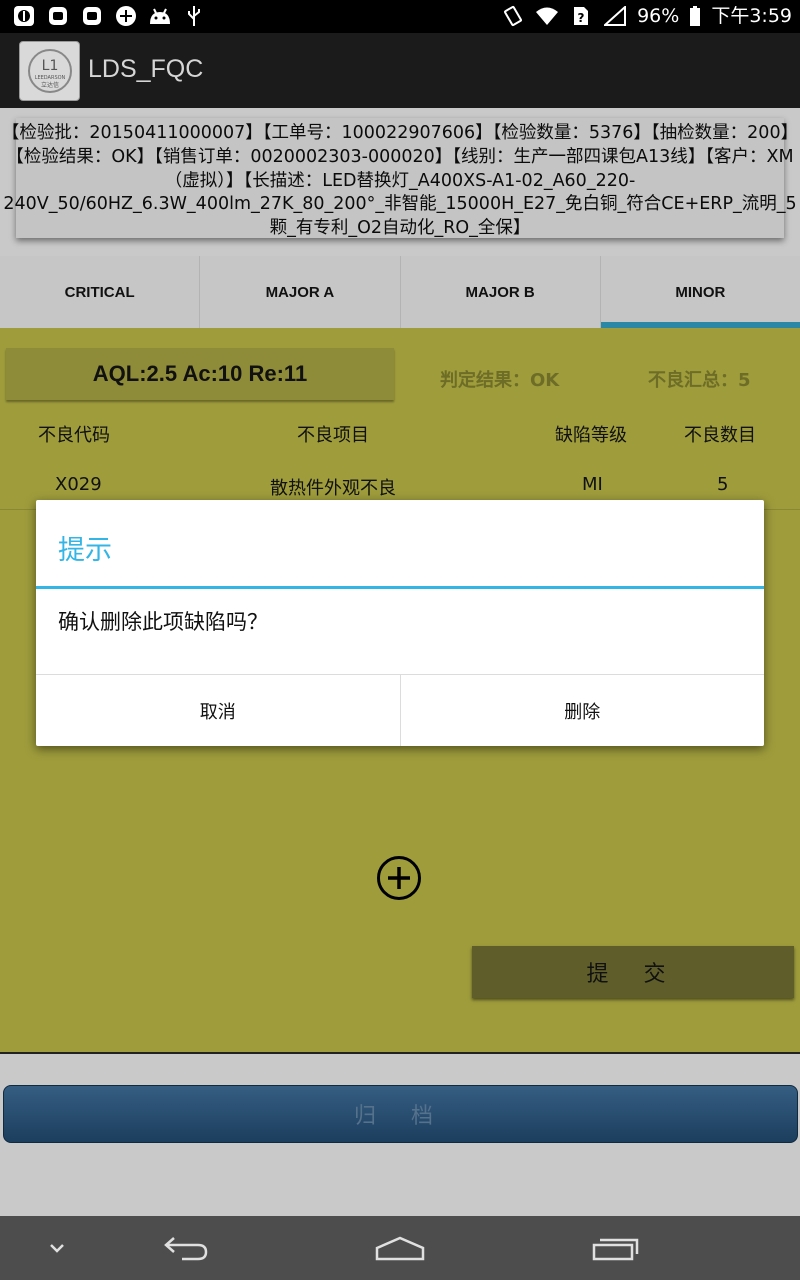  I want to click on cell-code: X029, so click(78, 484).